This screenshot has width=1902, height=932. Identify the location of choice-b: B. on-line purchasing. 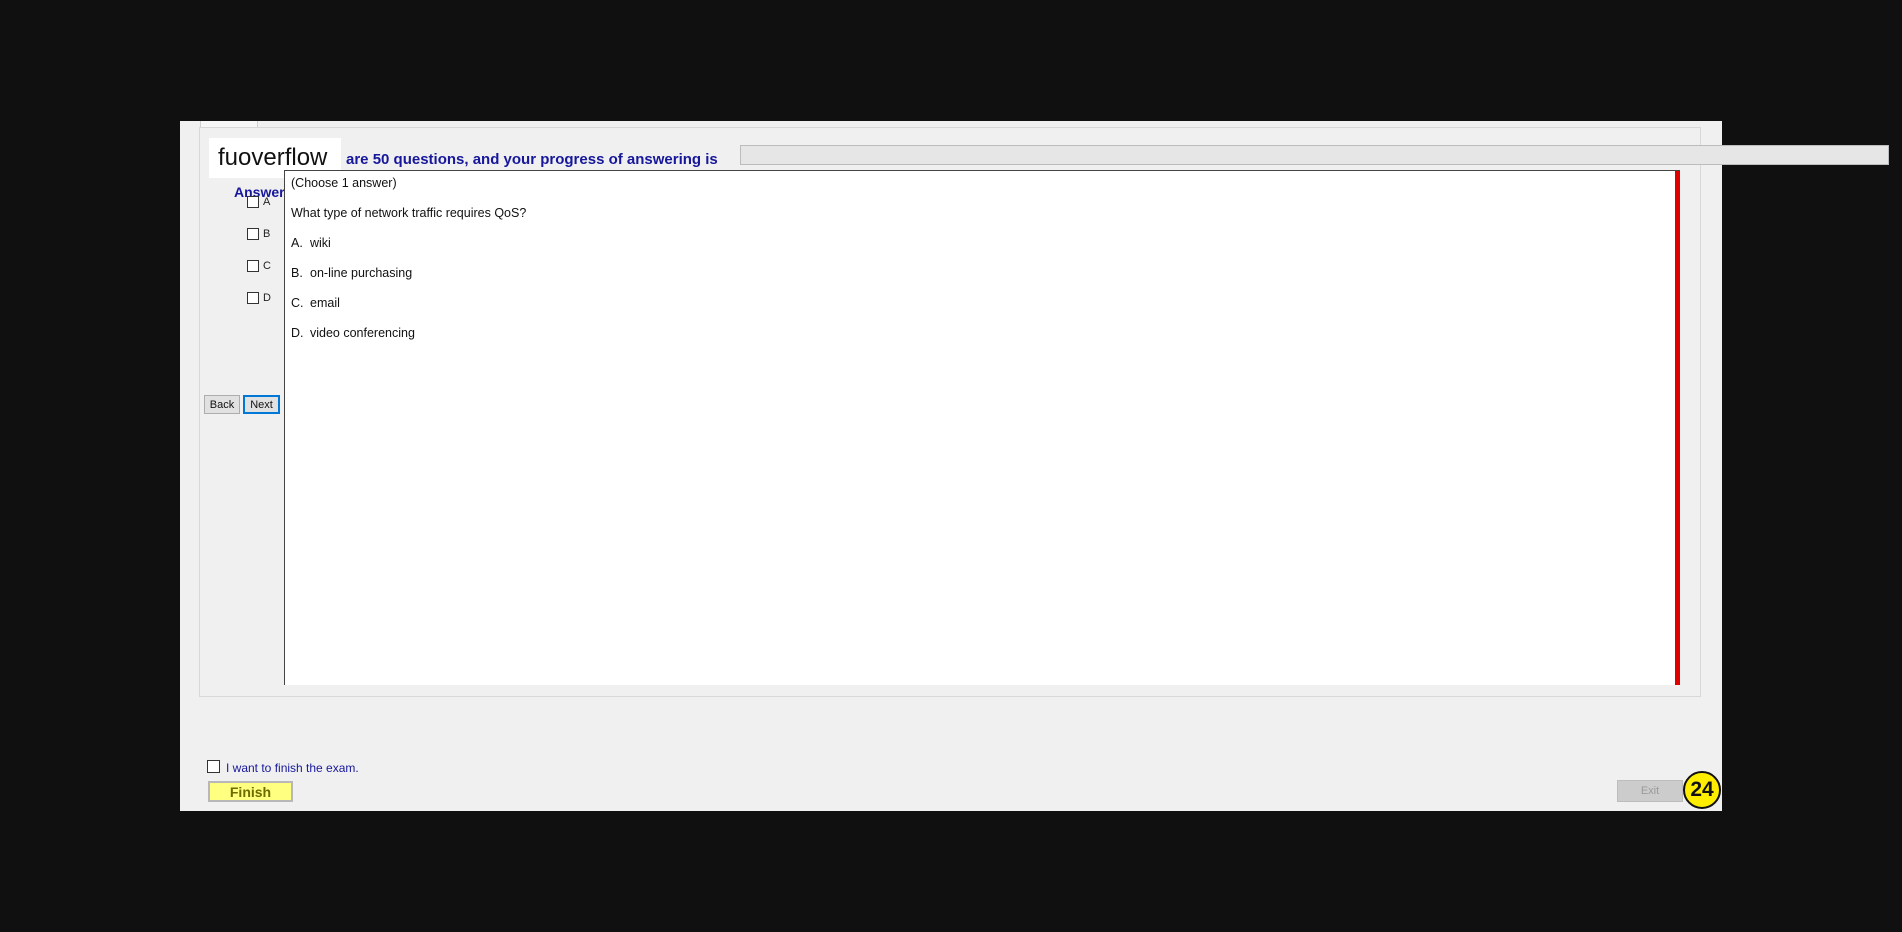
(351, 273).